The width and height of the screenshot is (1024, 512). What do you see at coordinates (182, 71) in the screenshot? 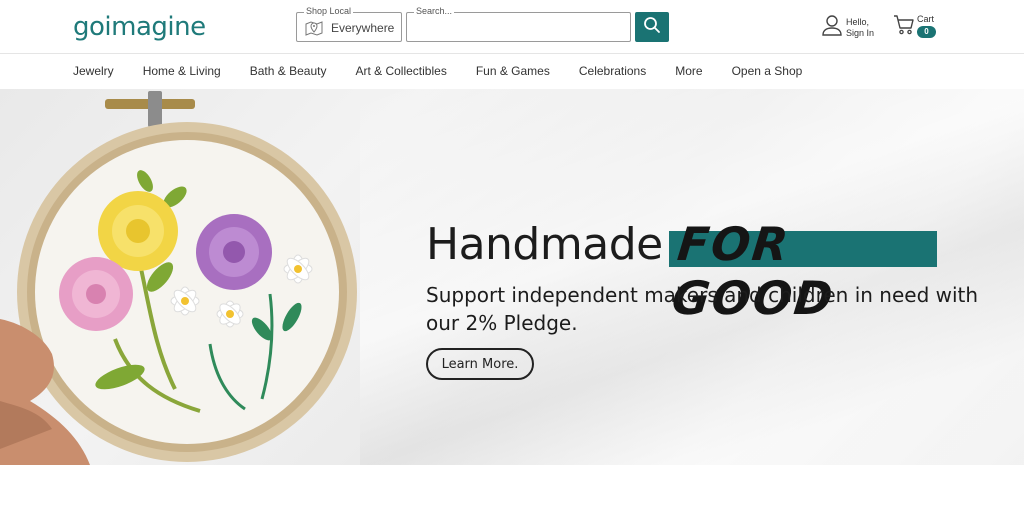
I see `nav-item-home-living: Home & Living` at bounding box center [182, 71].